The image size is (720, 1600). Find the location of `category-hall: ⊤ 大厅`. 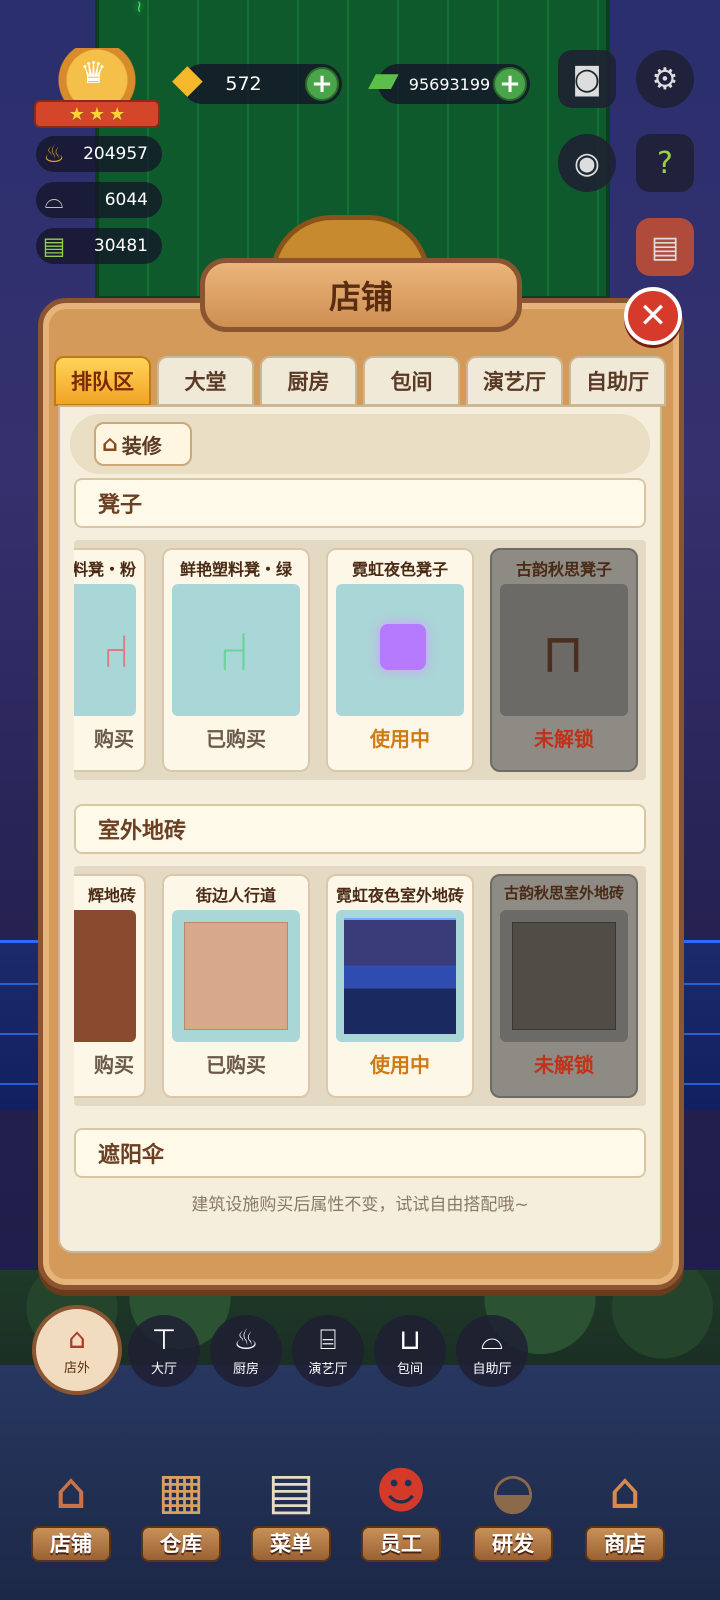

category-hall: ⊤ 大厅 is located at coordinates (164, 1351).